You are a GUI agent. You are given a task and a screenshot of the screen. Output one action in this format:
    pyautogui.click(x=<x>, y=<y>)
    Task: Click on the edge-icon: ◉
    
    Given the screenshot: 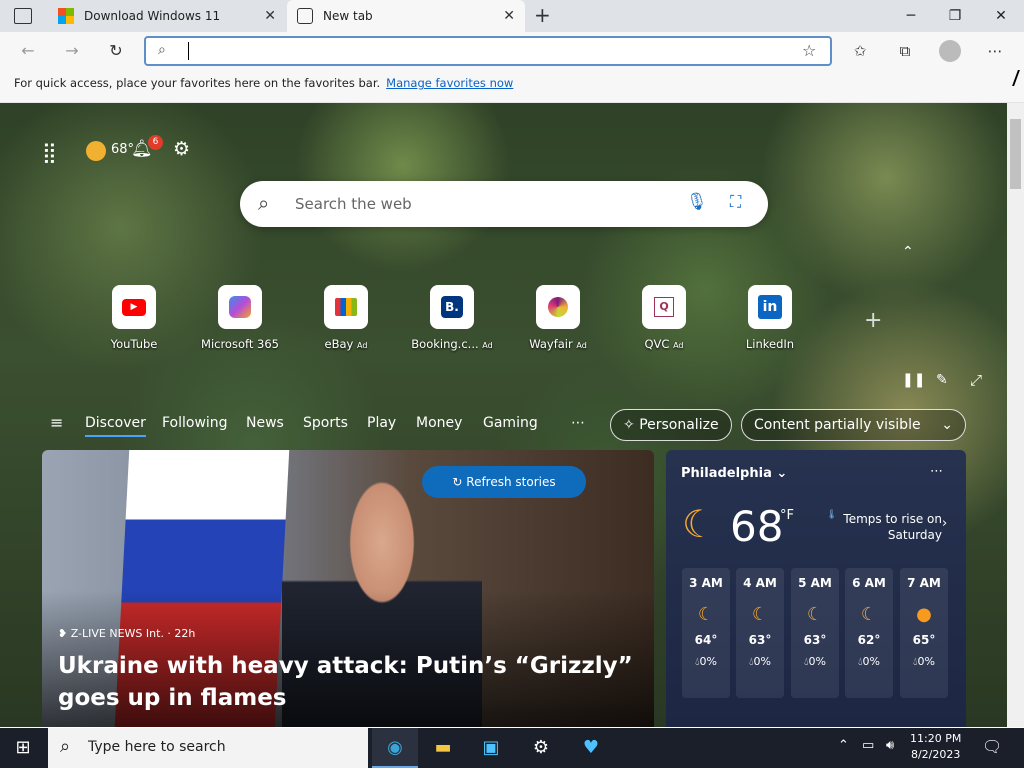 What is the action you would take?
    pyautogui.click(x=395, y=748)
    